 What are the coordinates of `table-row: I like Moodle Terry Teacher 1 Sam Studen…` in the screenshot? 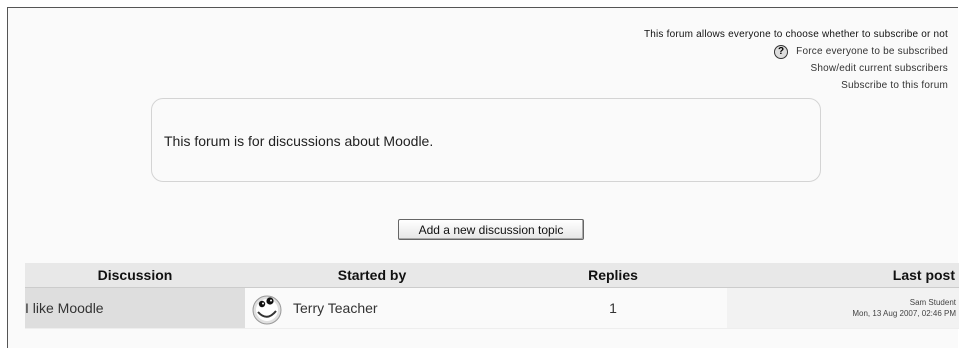 It's located at (492, 308).